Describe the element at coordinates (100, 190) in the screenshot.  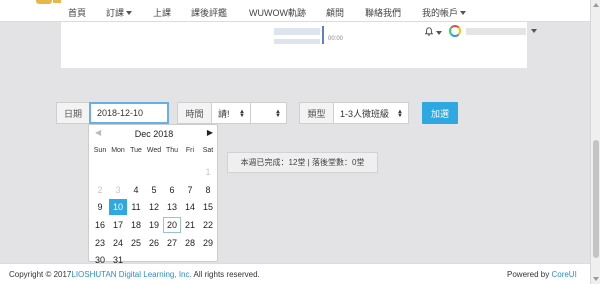
I see `calendar-day: 2` at that location.